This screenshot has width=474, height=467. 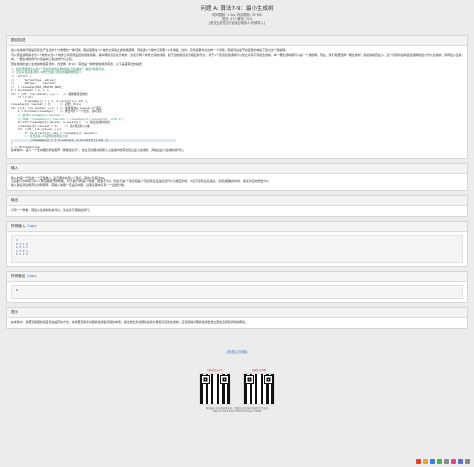 I want to click on description-heading: 题目描述, so click(x=237, y=41).